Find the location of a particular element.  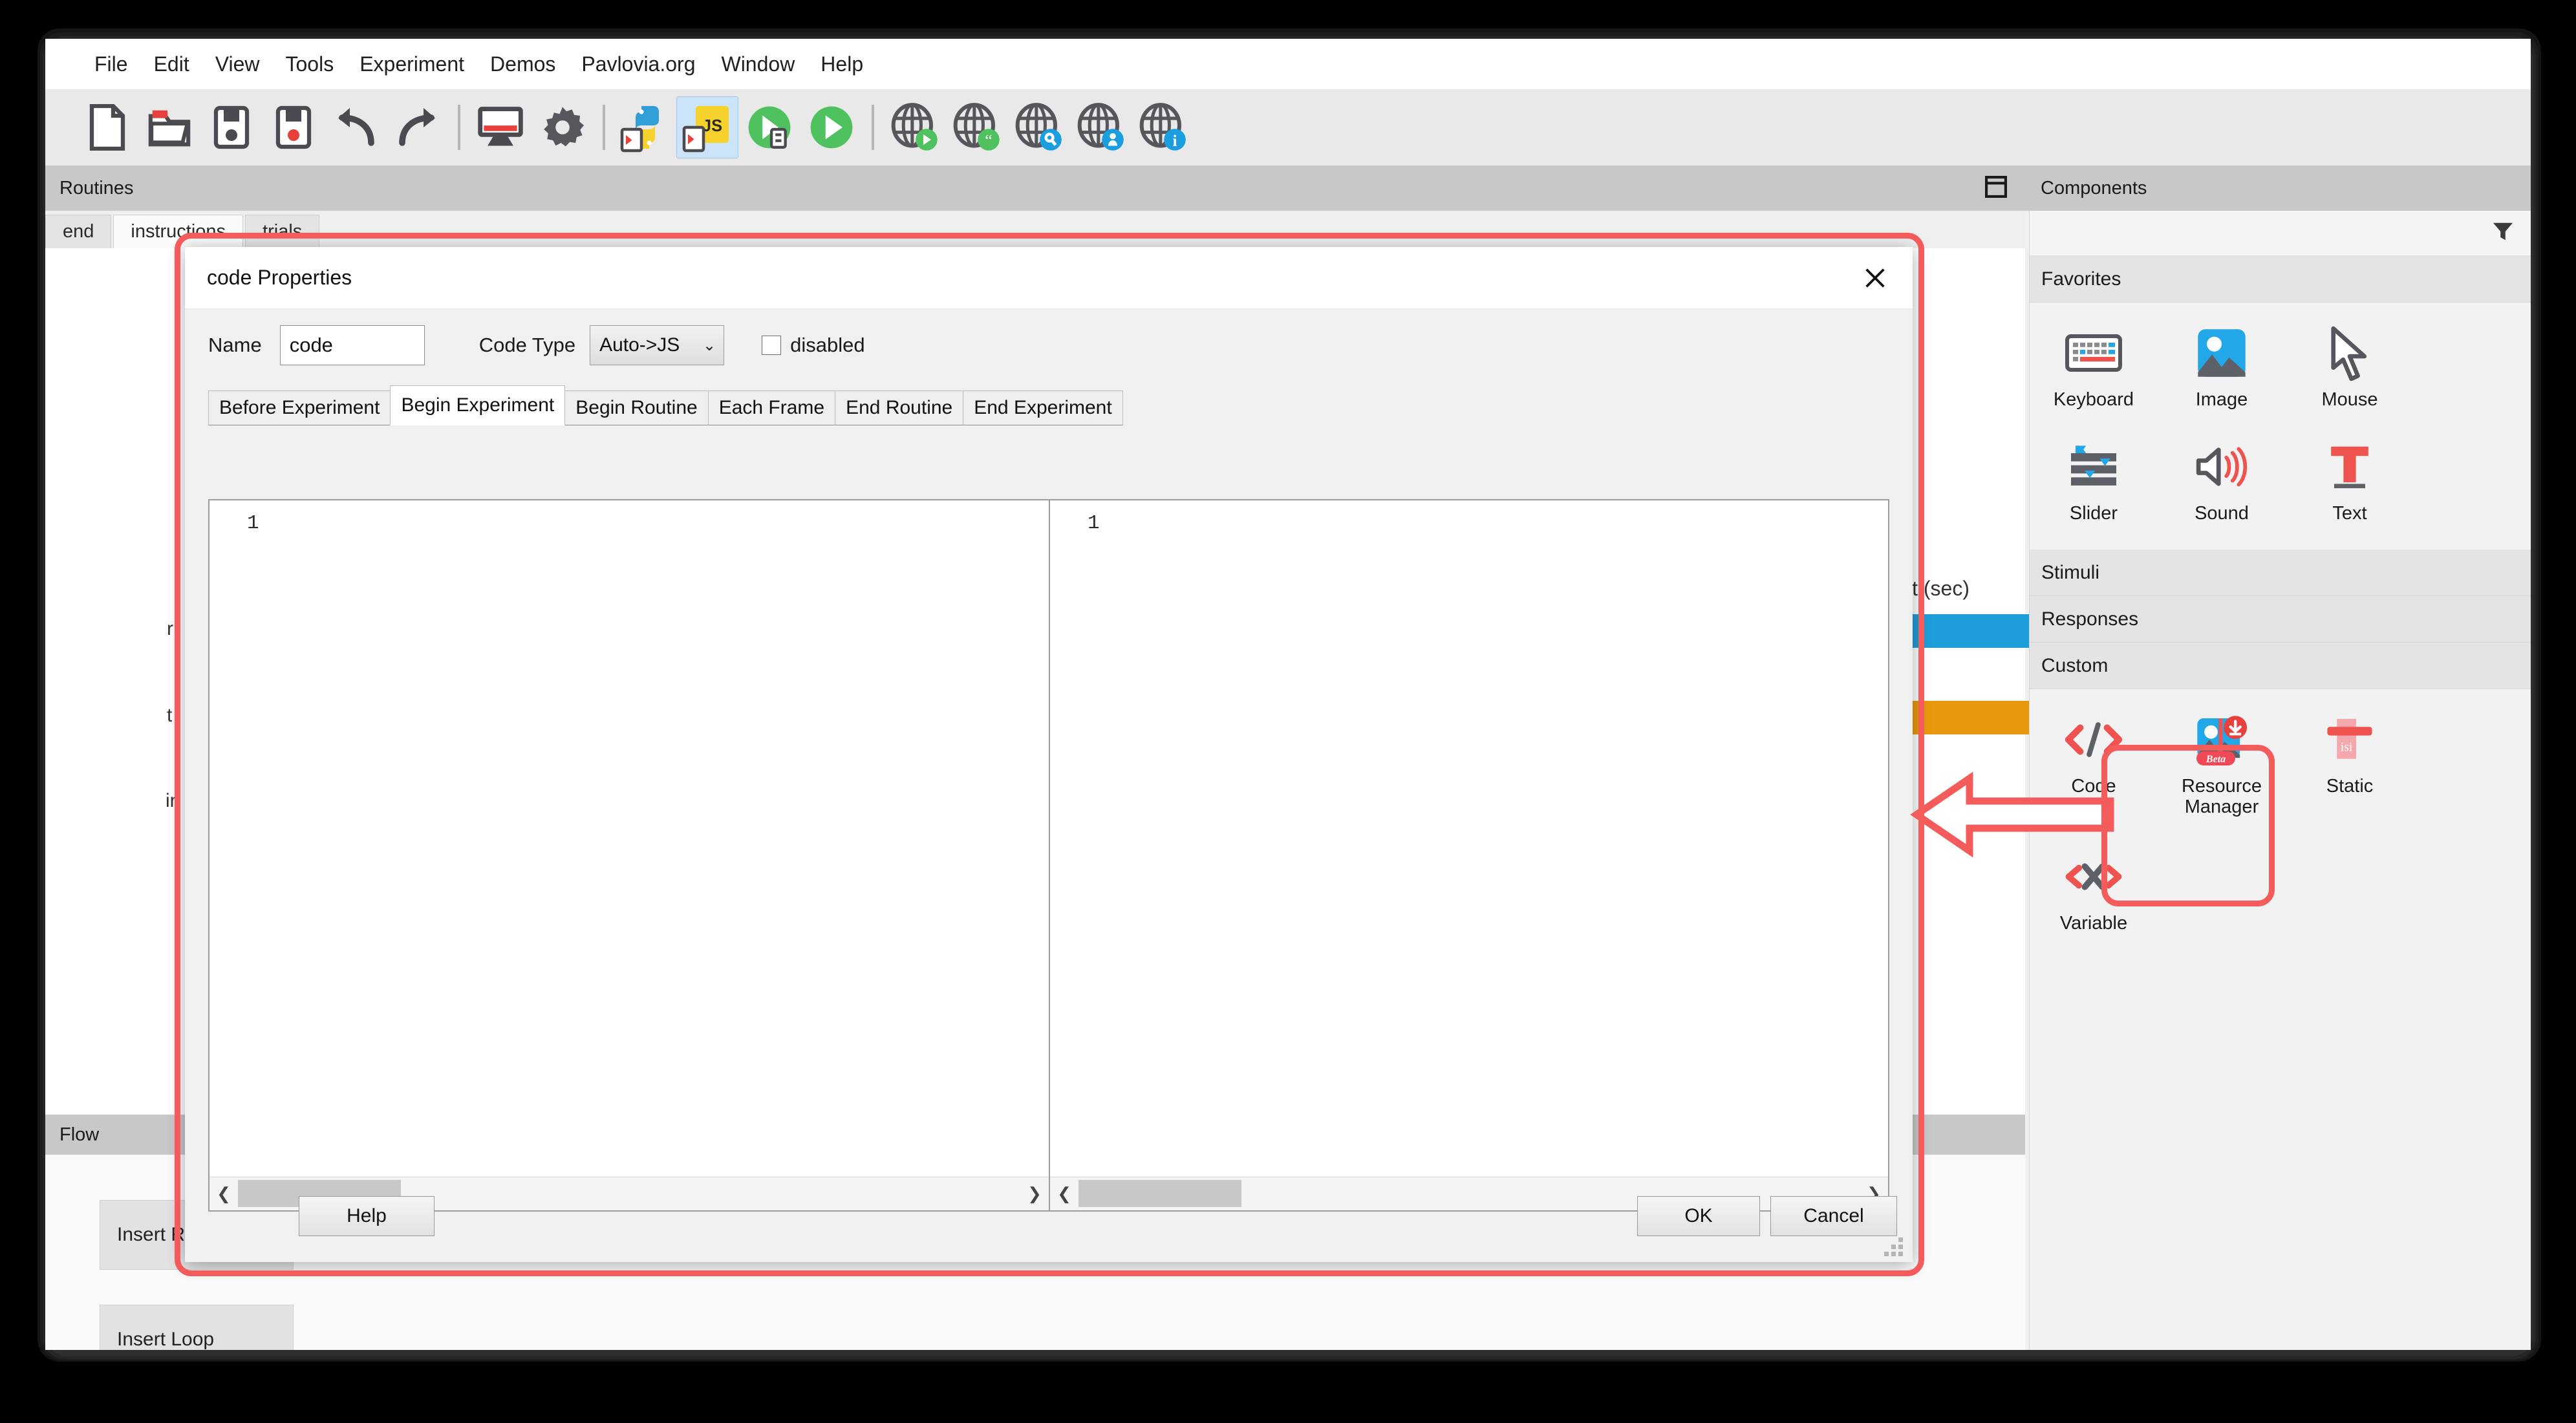

disabled-checkbox-group: disabled is located at coordinates (813, 345).